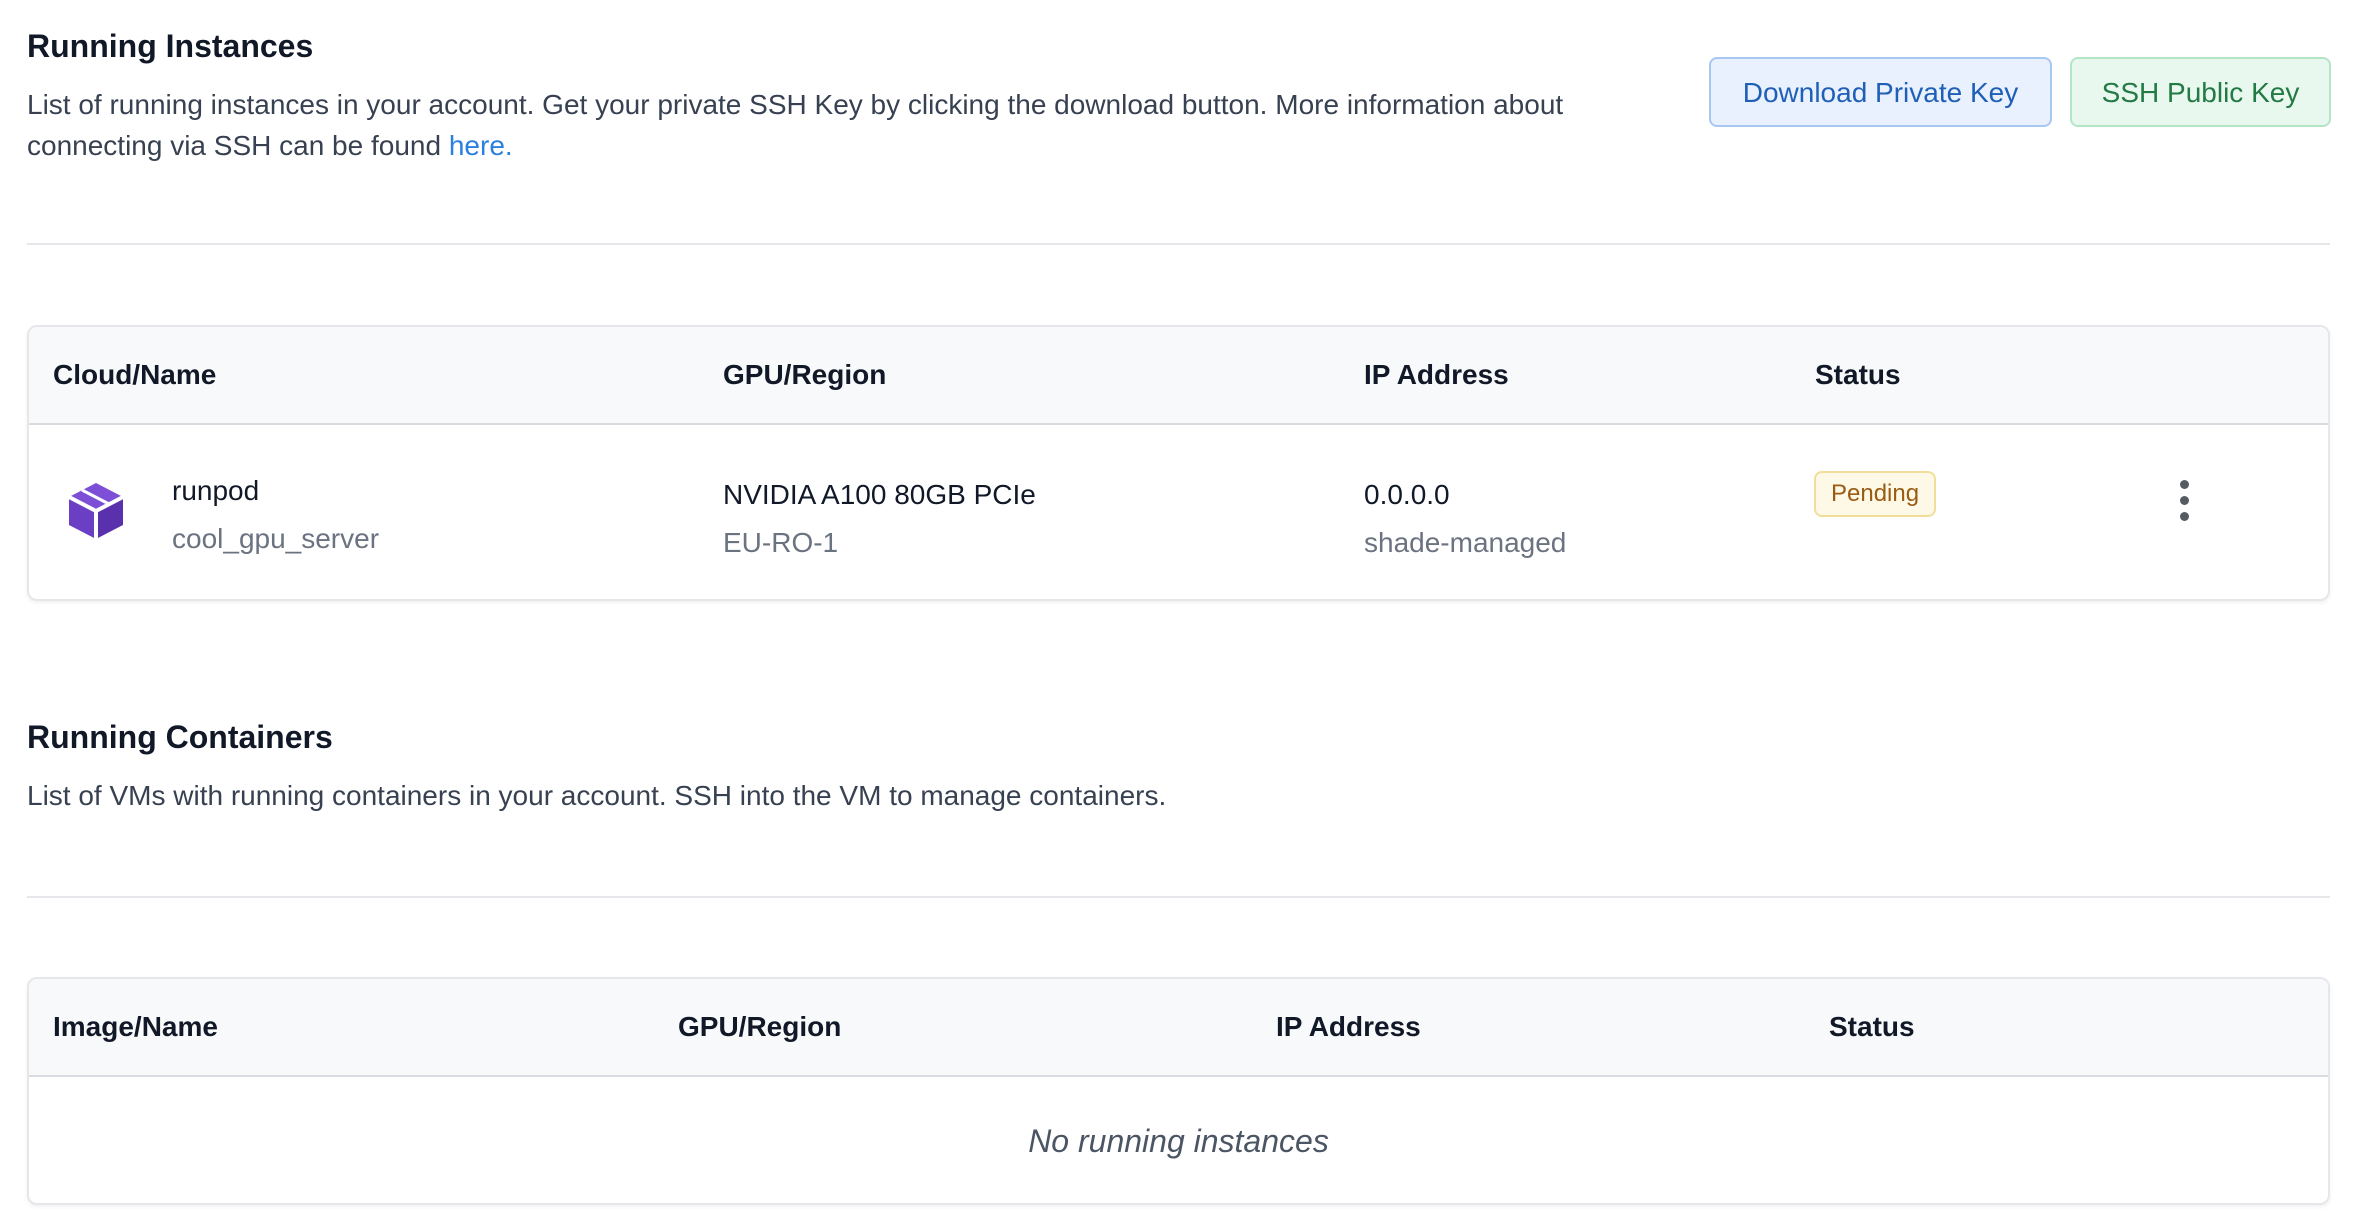  I want to click on ip-type: shade-managed, so click(1465, 542).